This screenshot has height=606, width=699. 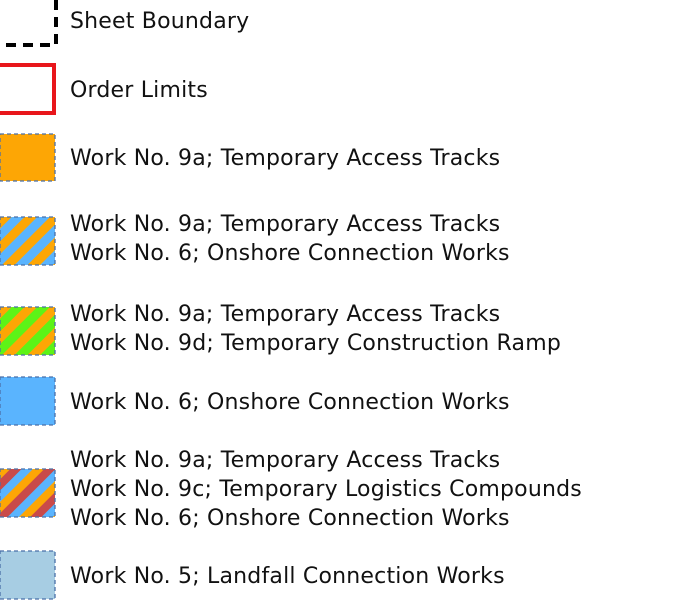 What do you see at coordinates (28, 89) in the screenshot?
I see `order-limits-swatch` at bounding box center [28, 89].